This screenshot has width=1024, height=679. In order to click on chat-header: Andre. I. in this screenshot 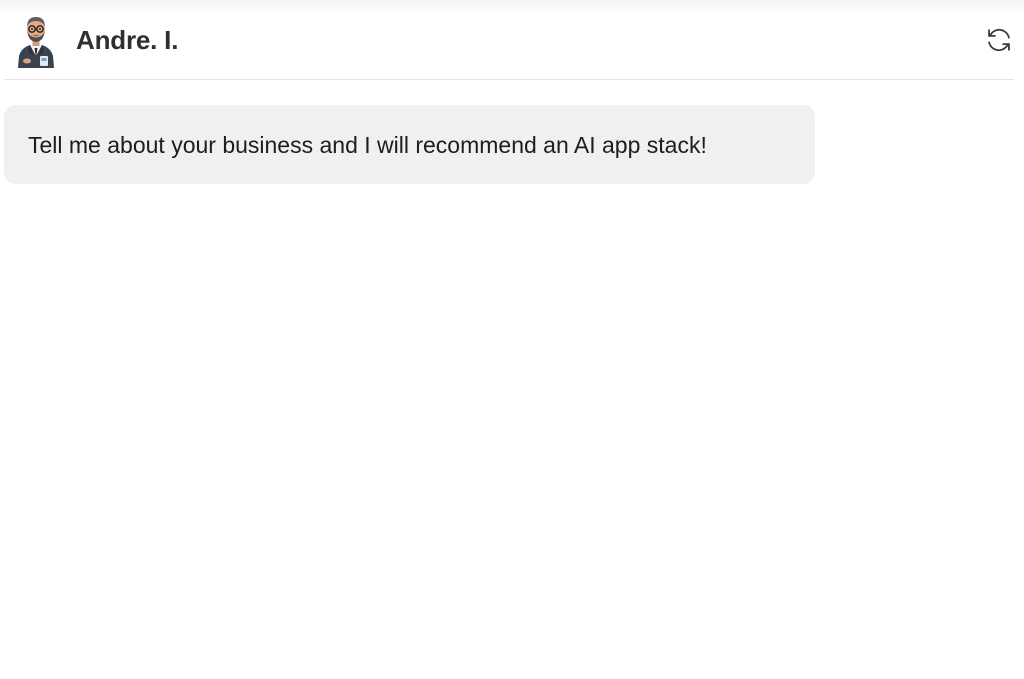, I will do `click(512, 40)`.